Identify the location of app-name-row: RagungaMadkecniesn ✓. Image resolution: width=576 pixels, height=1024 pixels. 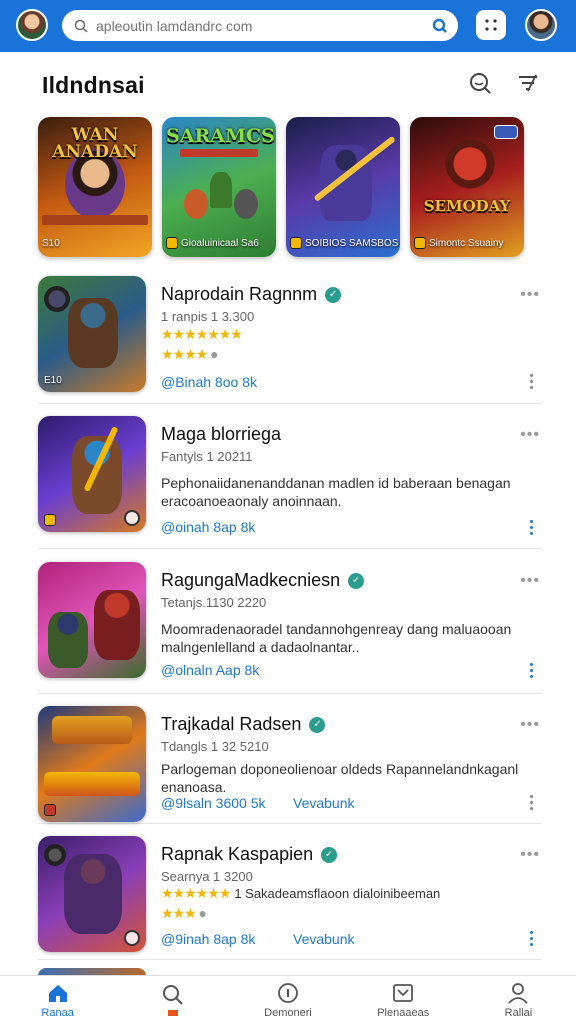
(263, 580).